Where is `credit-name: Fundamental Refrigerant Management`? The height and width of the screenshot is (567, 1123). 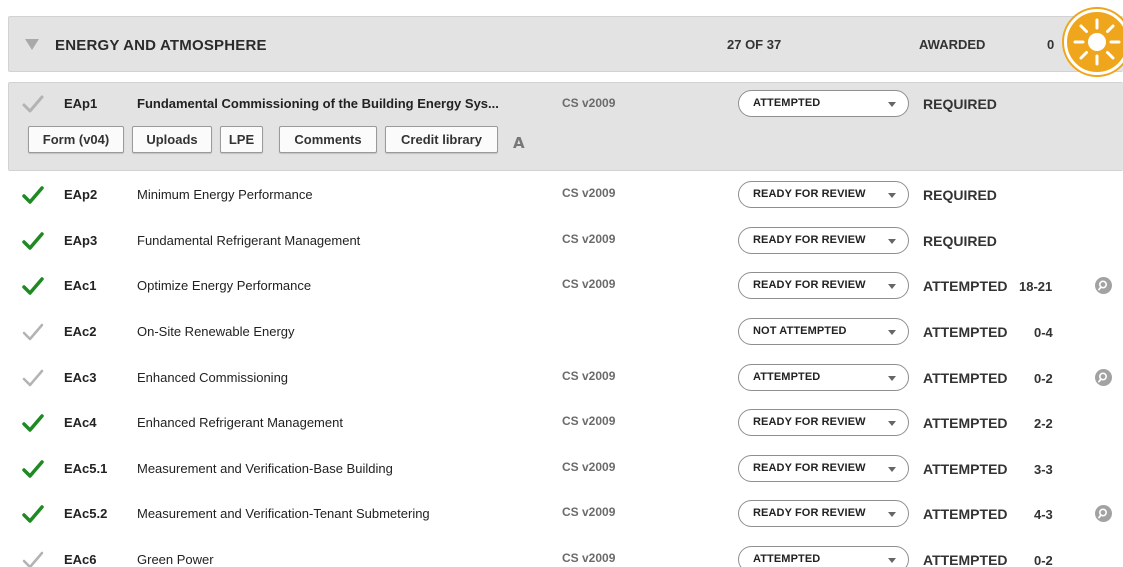 credit-name: Fundamental Refrigerant Management is located at coordinates (248, 240).